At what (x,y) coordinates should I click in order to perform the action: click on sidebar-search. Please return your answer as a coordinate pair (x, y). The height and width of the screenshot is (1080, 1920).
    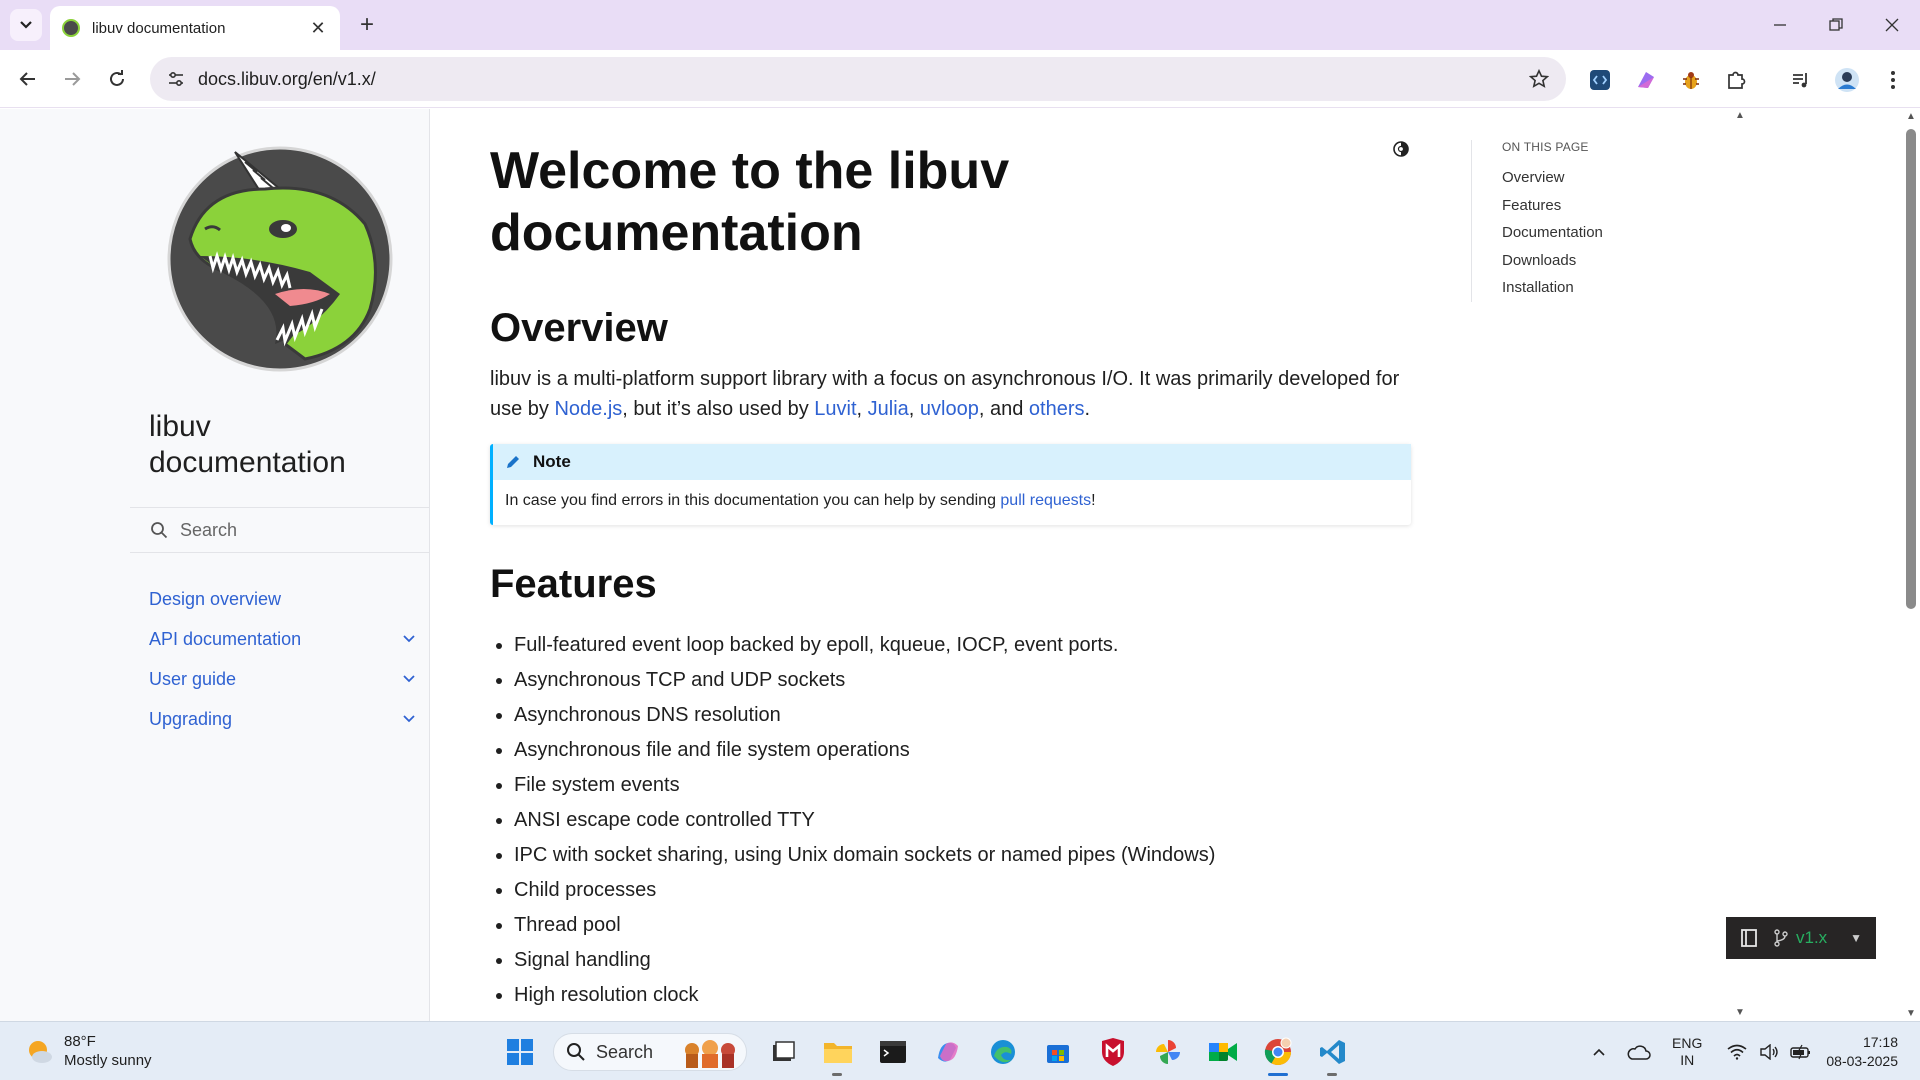
    Looking at the image, I should click on (280, 530).